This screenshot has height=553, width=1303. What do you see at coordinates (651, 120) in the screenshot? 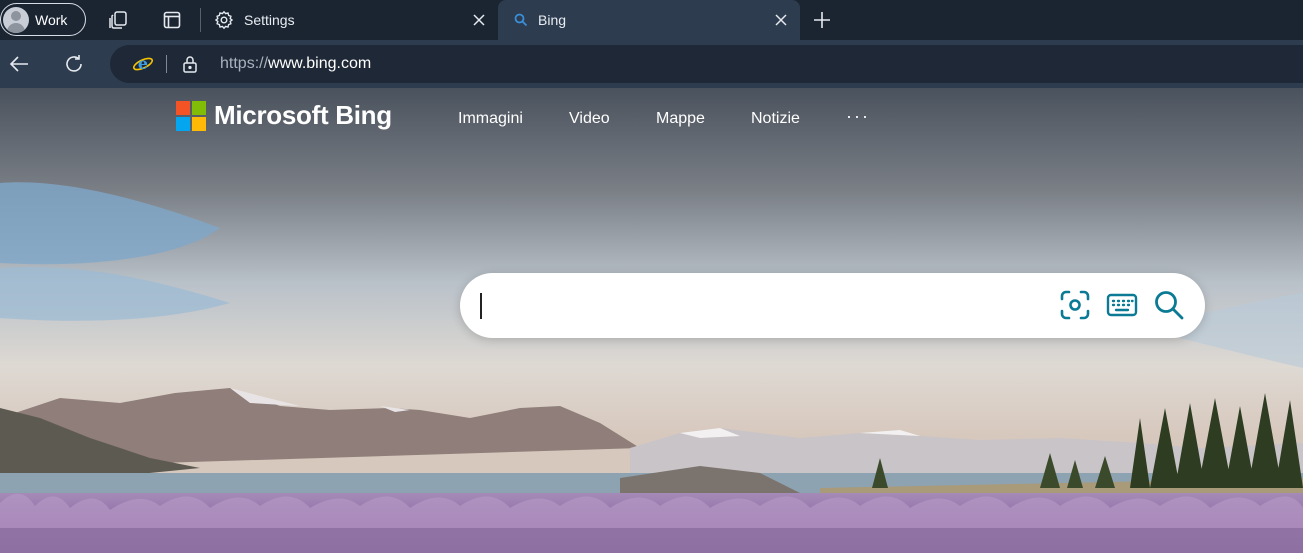
I see `bing-top-nav: Immagini Video Mappe Notizie` at bounding box center [651, 120].